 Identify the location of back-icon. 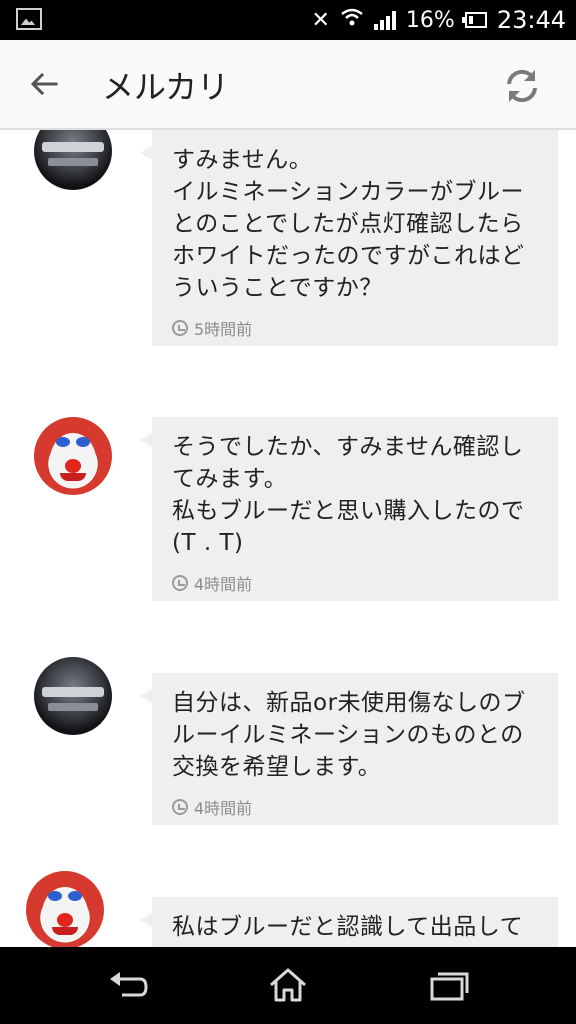
(129, 985).